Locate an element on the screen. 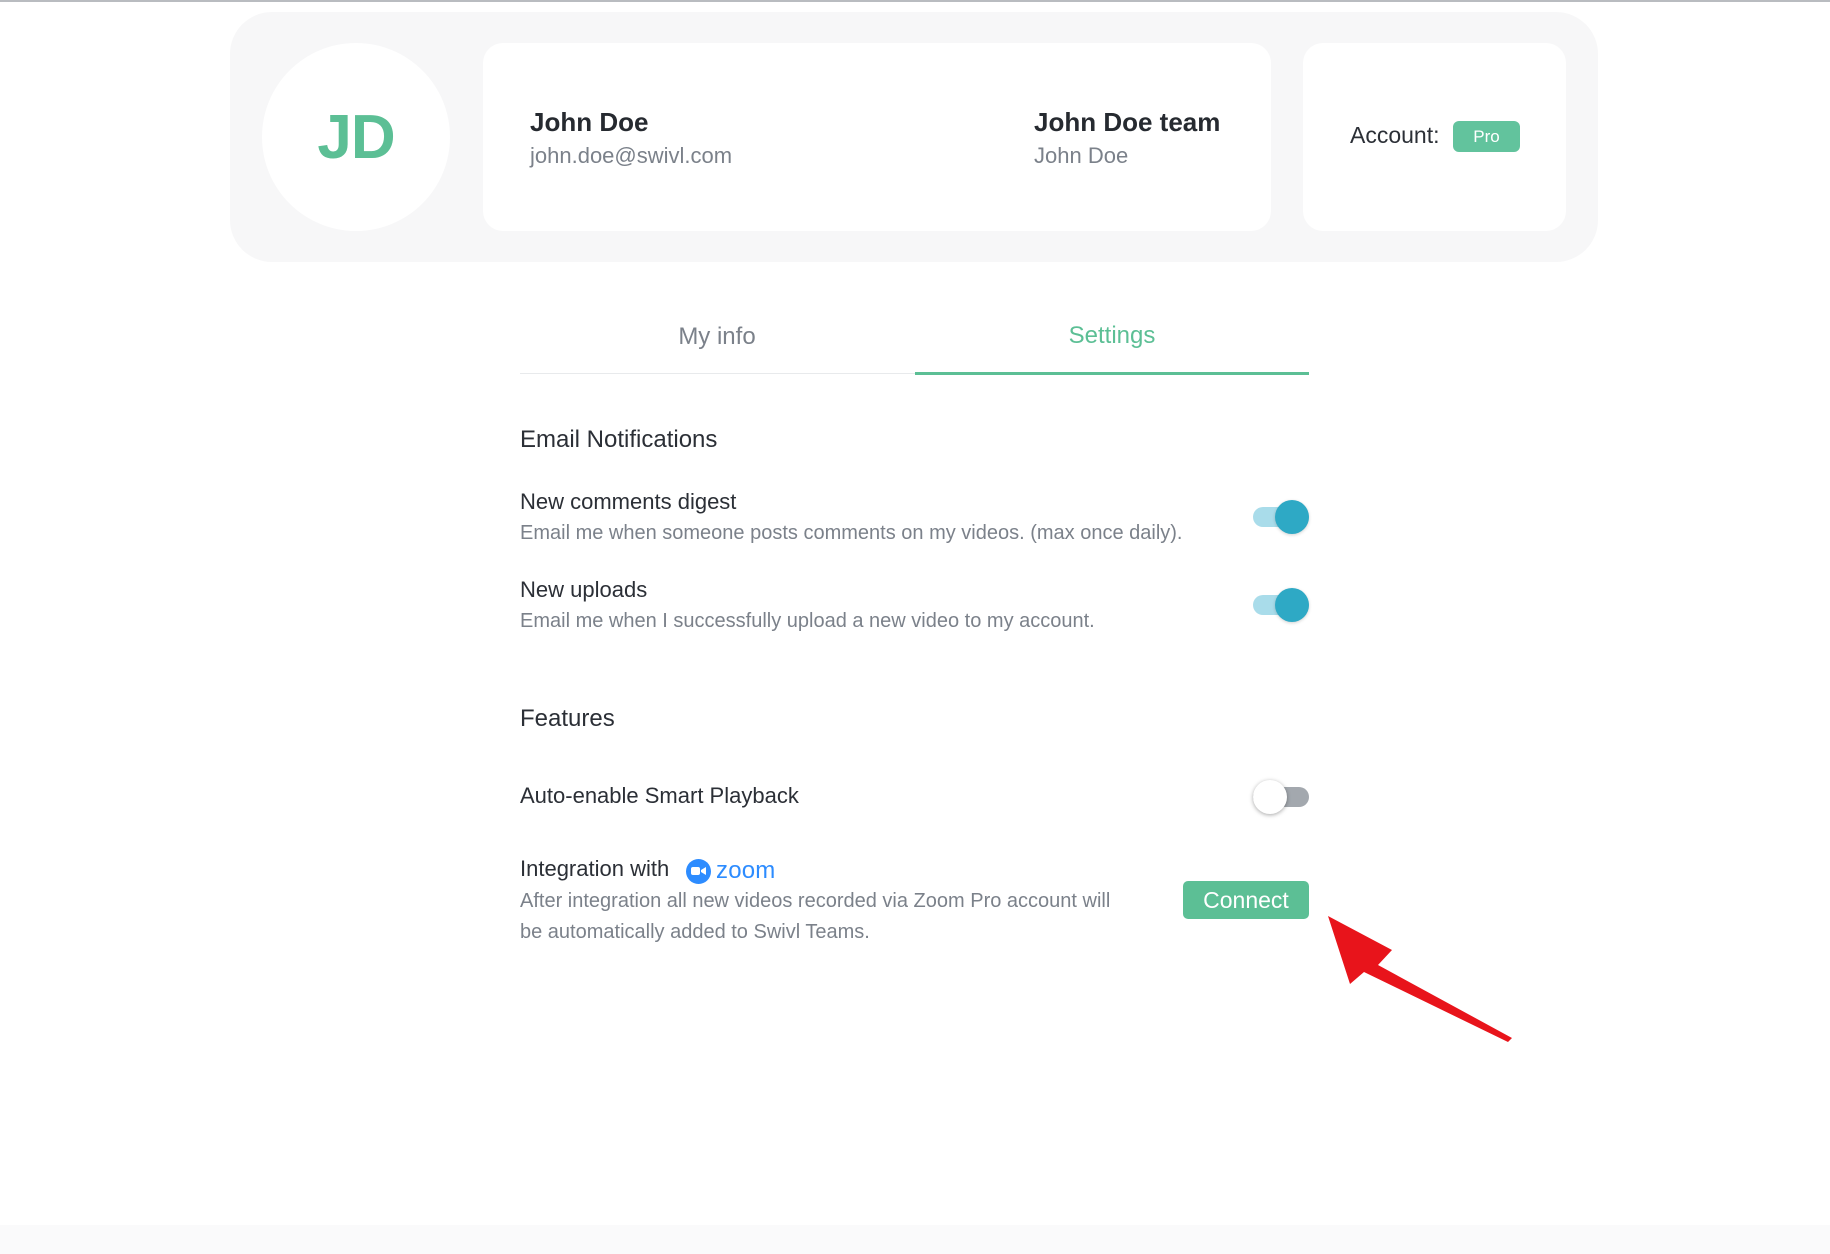 Image resolution: width=1830 pixels, height=1254 pixels. new-comments-digest-title: New comments digest is located at coordinates (628, 501).